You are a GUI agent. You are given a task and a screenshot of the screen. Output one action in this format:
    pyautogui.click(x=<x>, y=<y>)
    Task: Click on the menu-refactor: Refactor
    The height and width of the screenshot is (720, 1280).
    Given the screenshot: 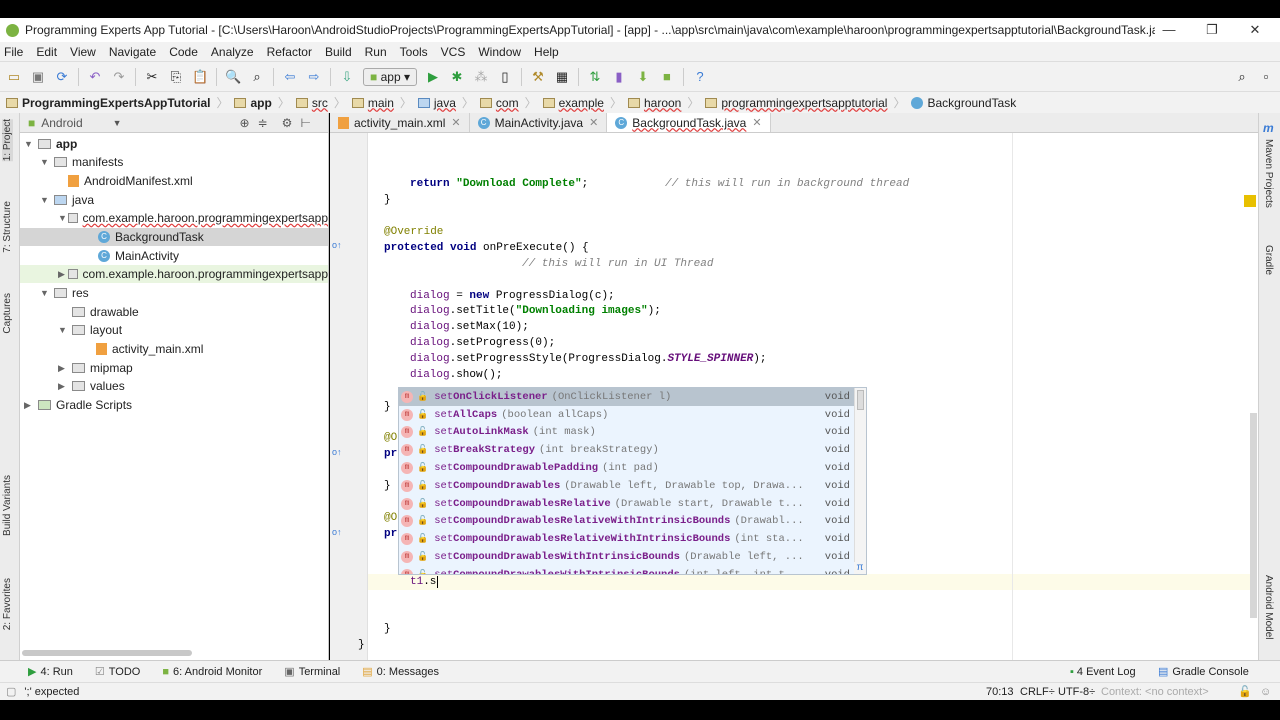 What is the action you would take?
    pyautogui.click(x=289, y=52)
    